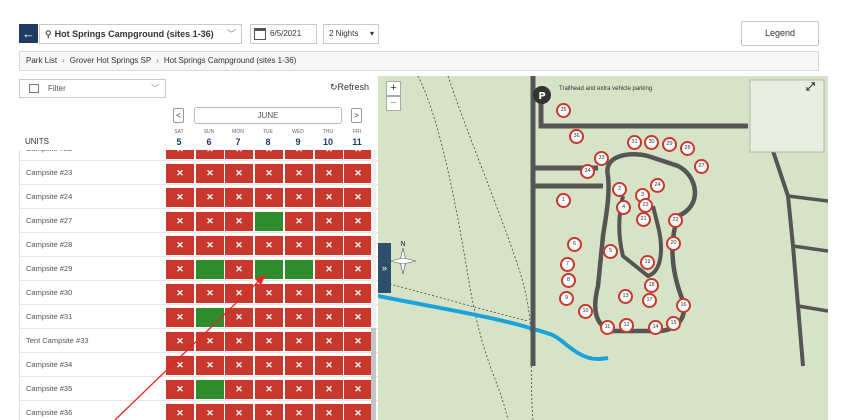  What do you see at coordinates (283, 34) in the screenshot?
I see `arrival-date-input: 6/5/2021` at bounding box center [283, 34].